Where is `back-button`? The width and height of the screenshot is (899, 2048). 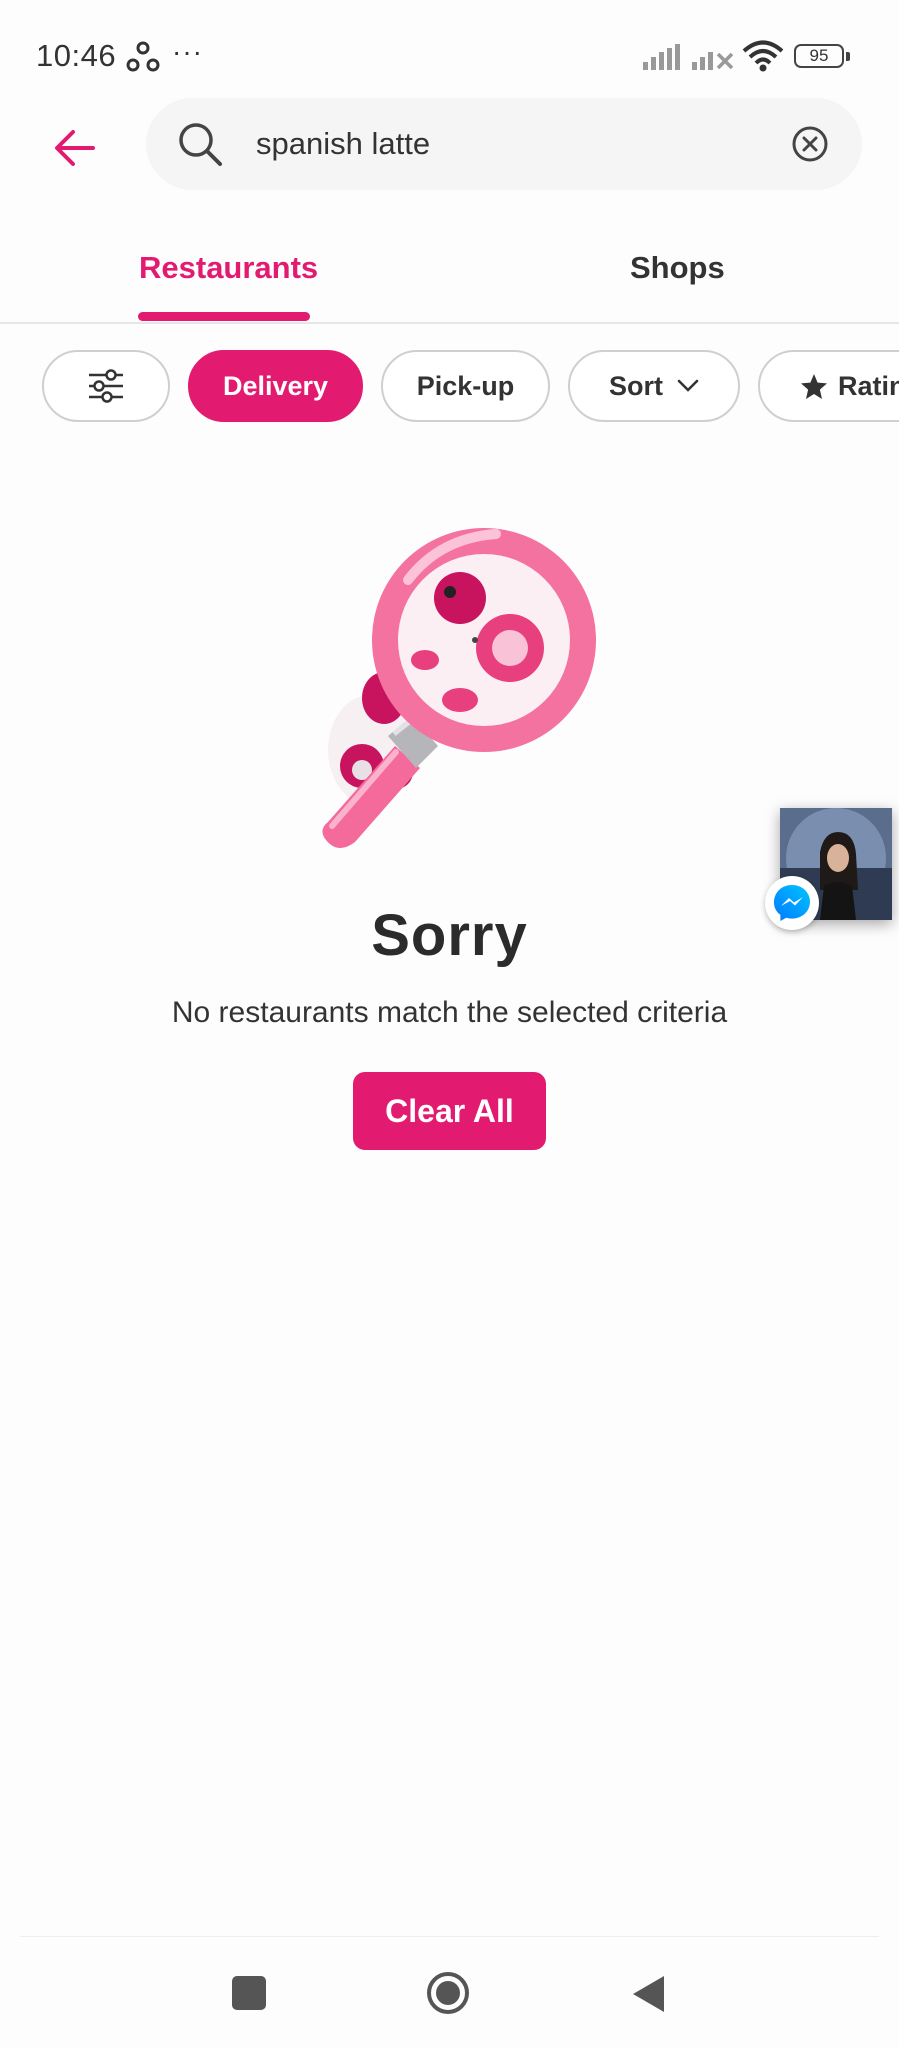 back-button is located at coordinates (75, 148).